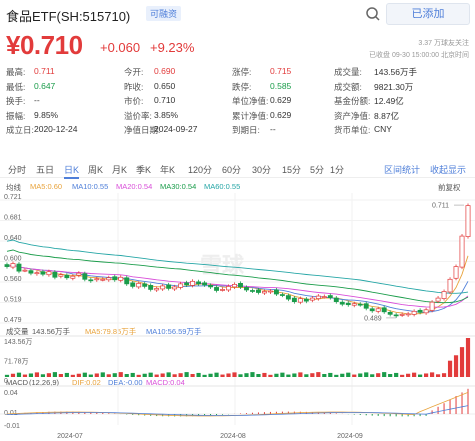 The image size is (475, 441). What do you see at coordinates (261, 169) in the screenshot?
I see `period-tab: 30分` at bounding box center [261, 169].